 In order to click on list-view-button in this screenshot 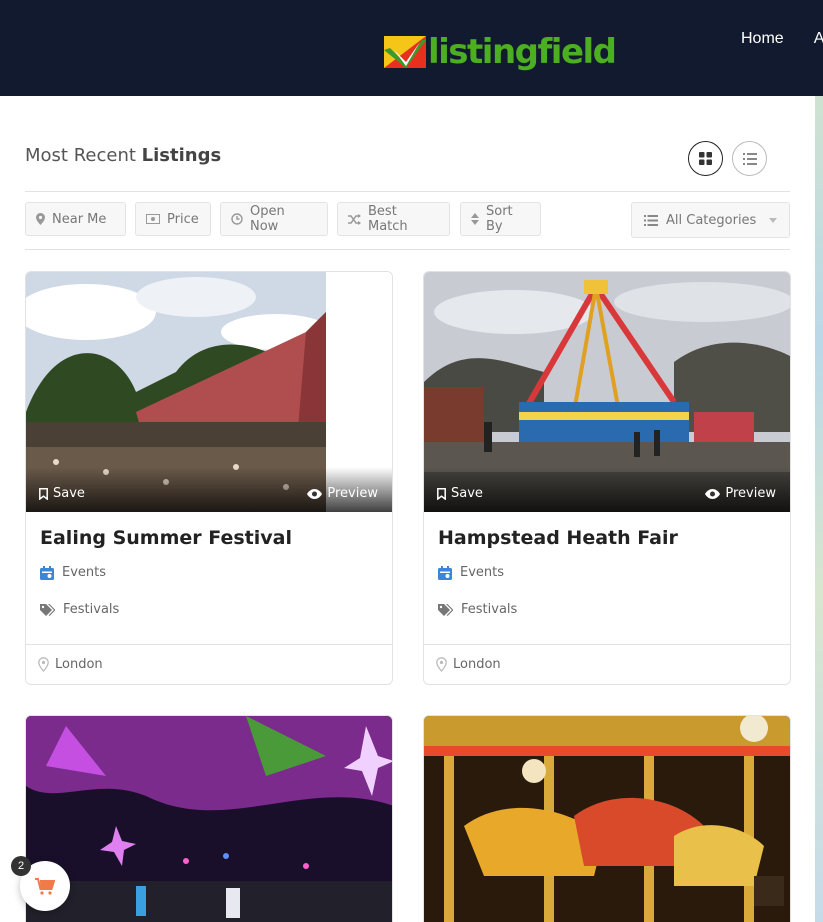, I will do `click(749, 158)`.